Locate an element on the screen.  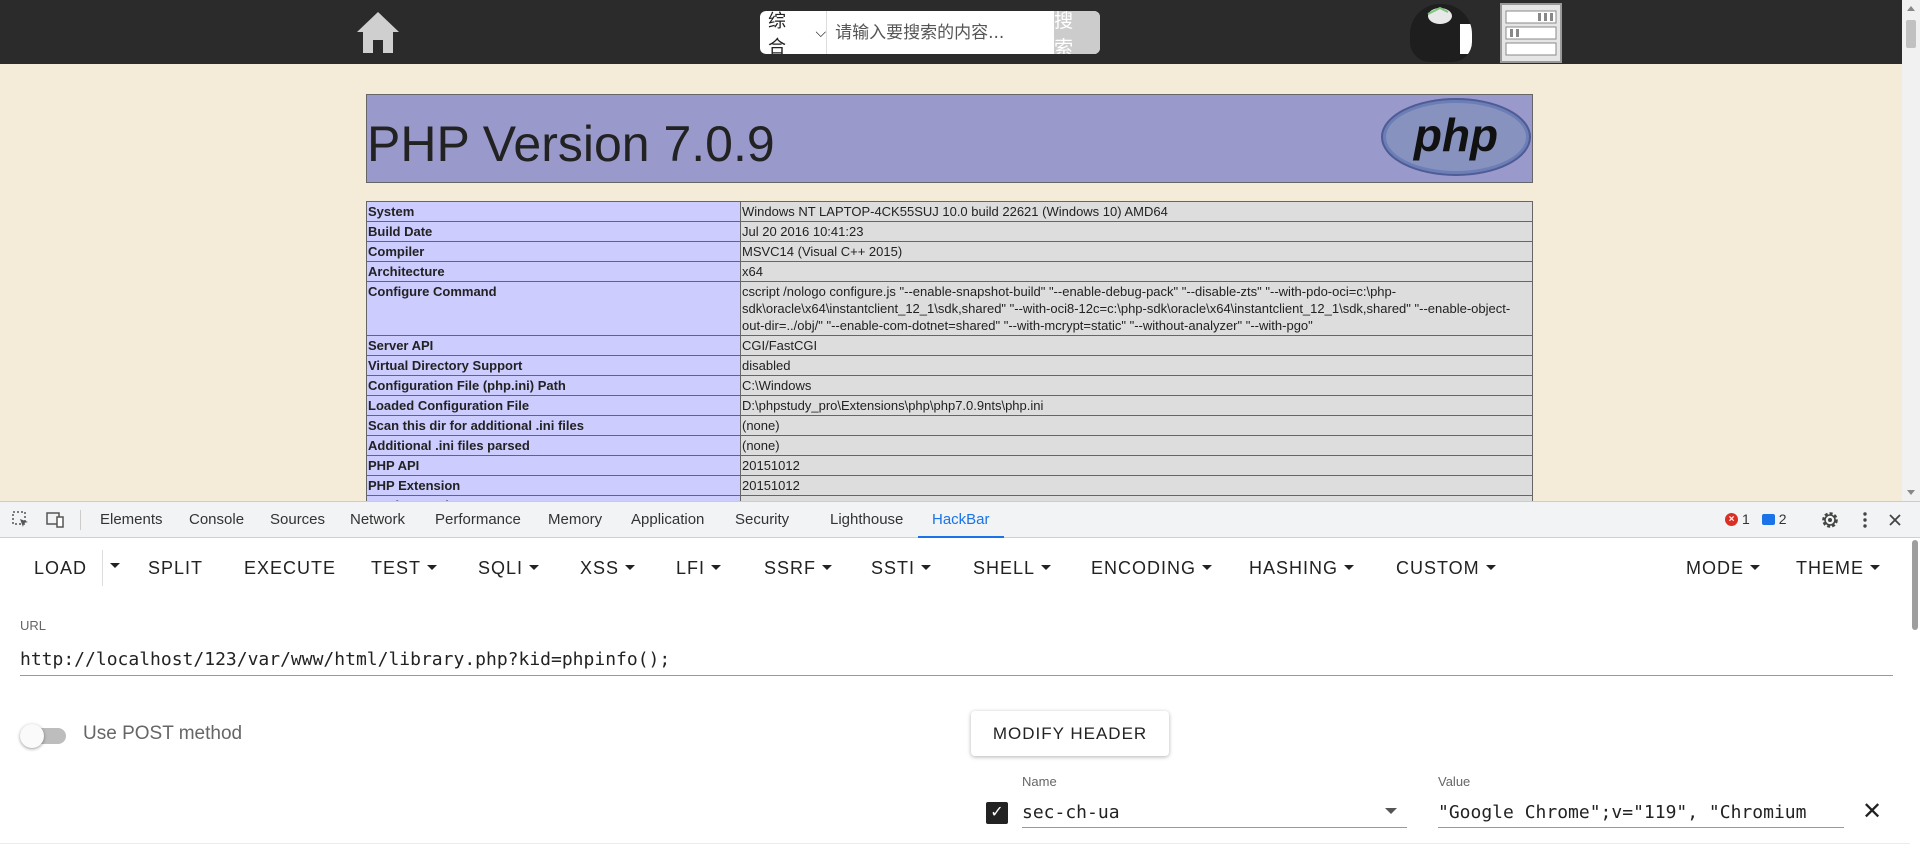
search-input is located at coordinates (941, 32).